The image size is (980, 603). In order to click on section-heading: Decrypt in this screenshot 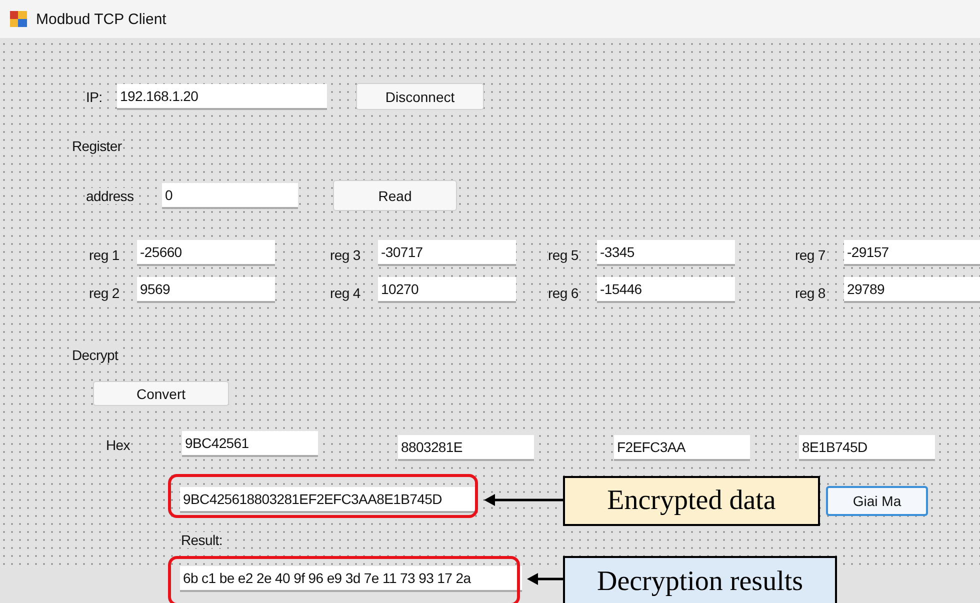, I will do `click(95, 355)`.